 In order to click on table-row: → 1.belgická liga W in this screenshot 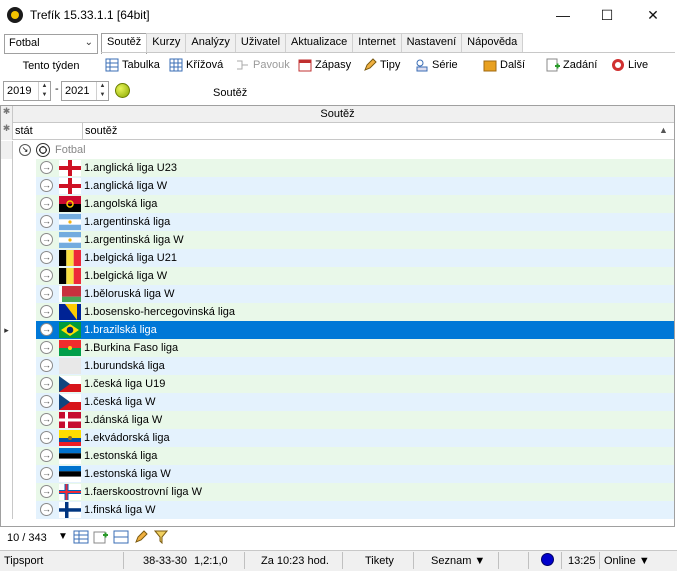, I will do `click(337, 276)`.